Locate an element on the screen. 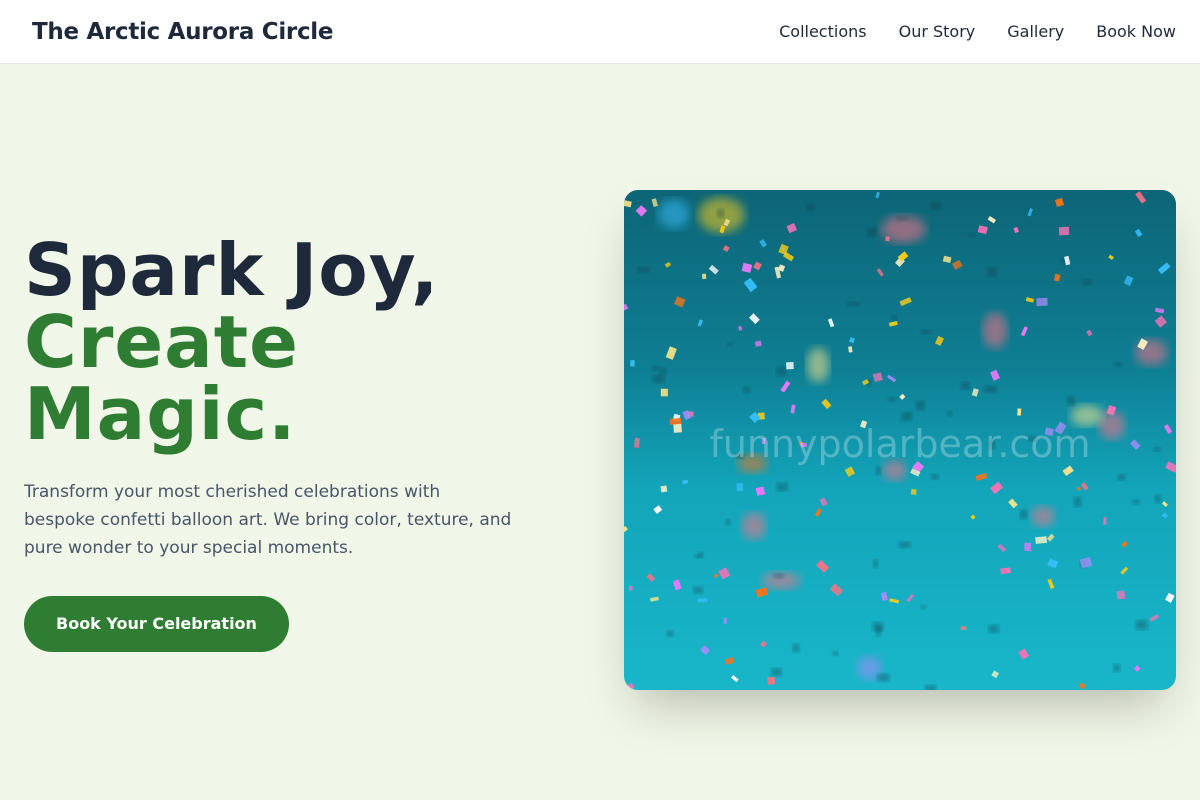 The height and width of the screenshot is (800, 1200). headline-line-3: Magic. is located at coordinates (160, 414).